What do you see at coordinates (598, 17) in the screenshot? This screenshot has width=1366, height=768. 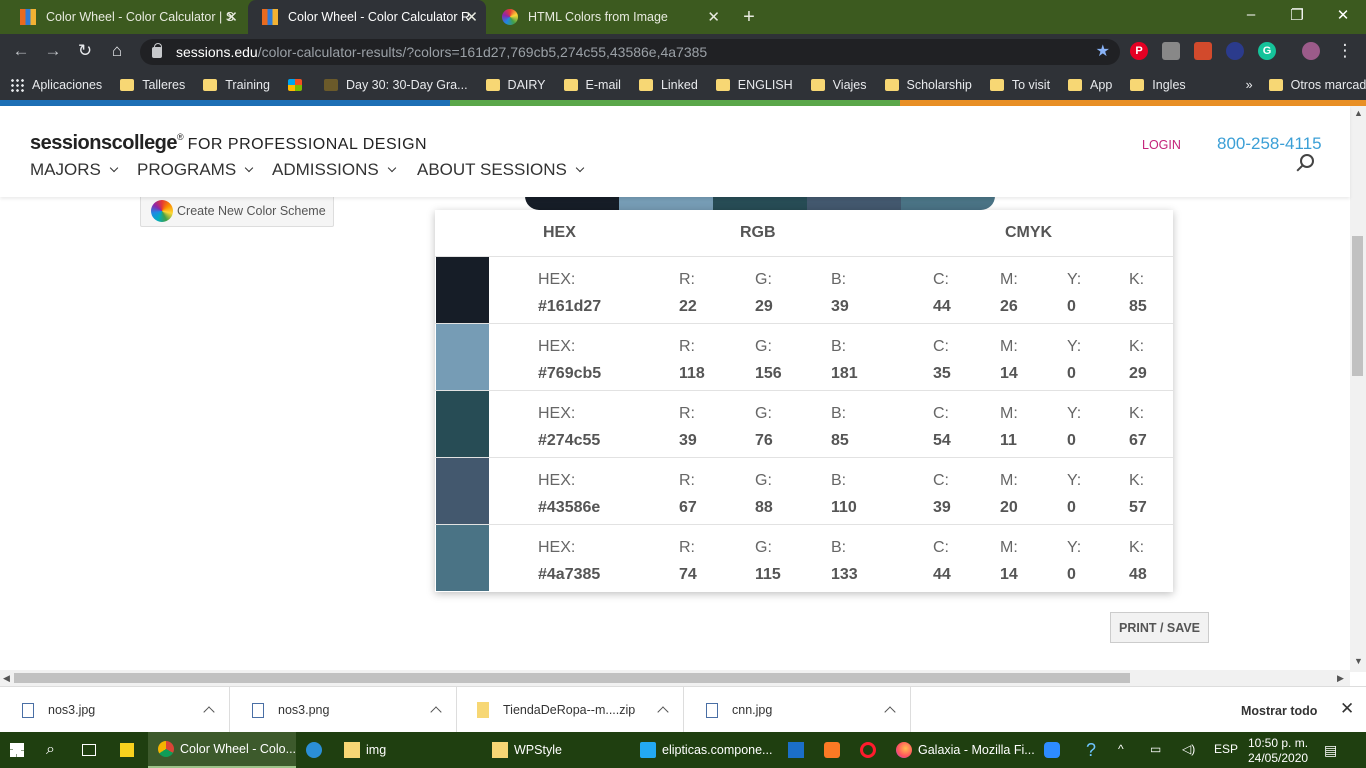 I see `tab-title: HTML Colors from Image` at bounding box center [598, 17].